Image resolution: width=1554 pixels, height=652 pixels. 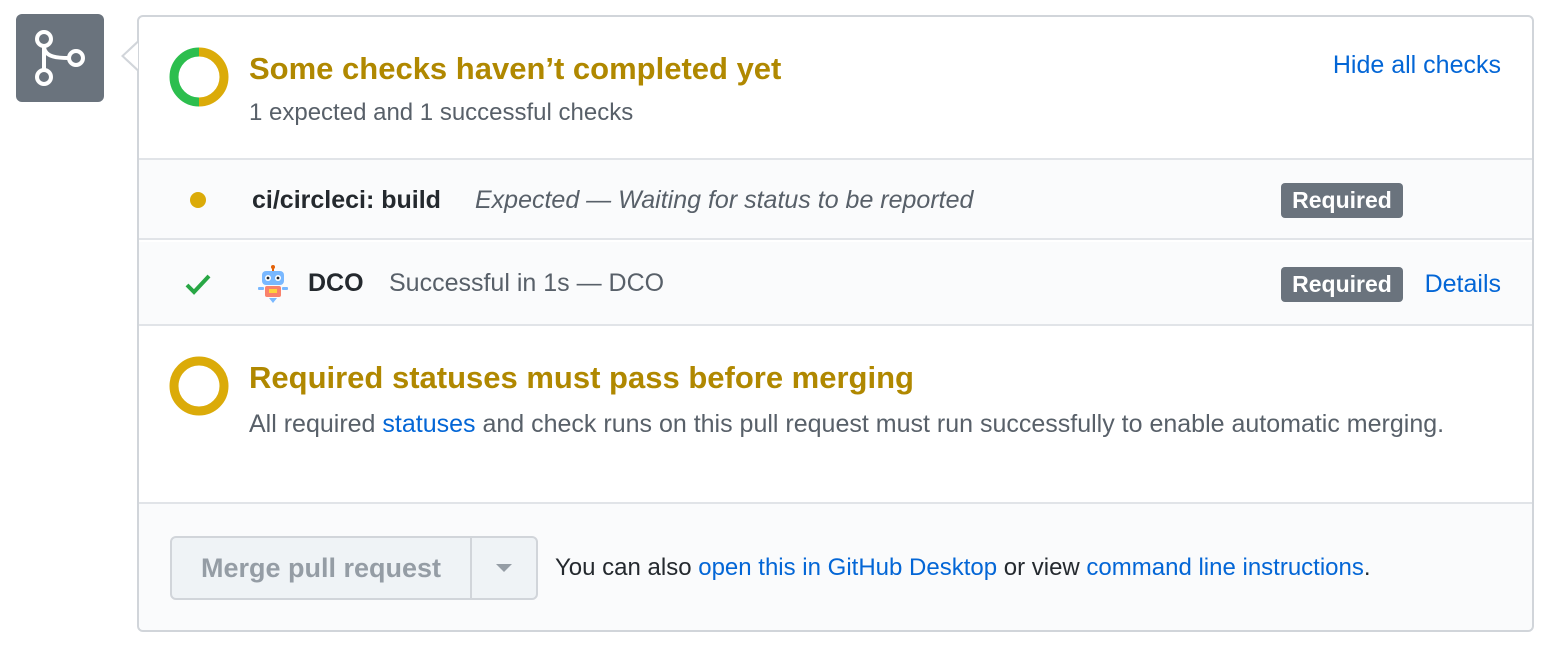 What do you see at coordinates (515, 68) in the screenshot?
I see `checks-summary-title: Some checks haven’t completed yet` at bounding box center [515, 68].